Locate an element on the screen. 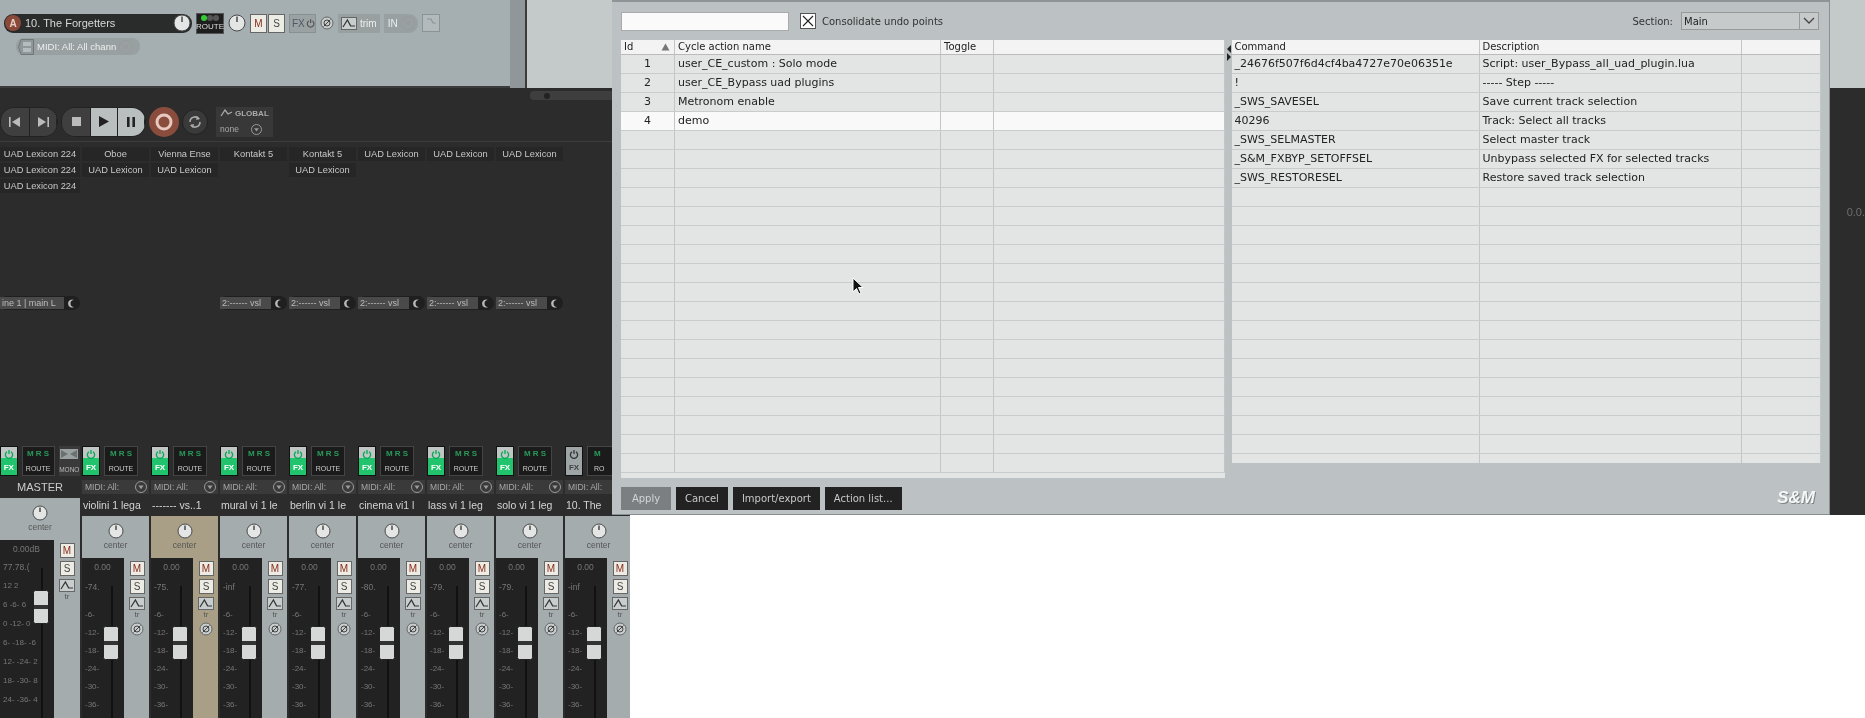 Image resolution: width=1865 pixels, height=718 pixels. checkbox is located at coordinates (808, 21).